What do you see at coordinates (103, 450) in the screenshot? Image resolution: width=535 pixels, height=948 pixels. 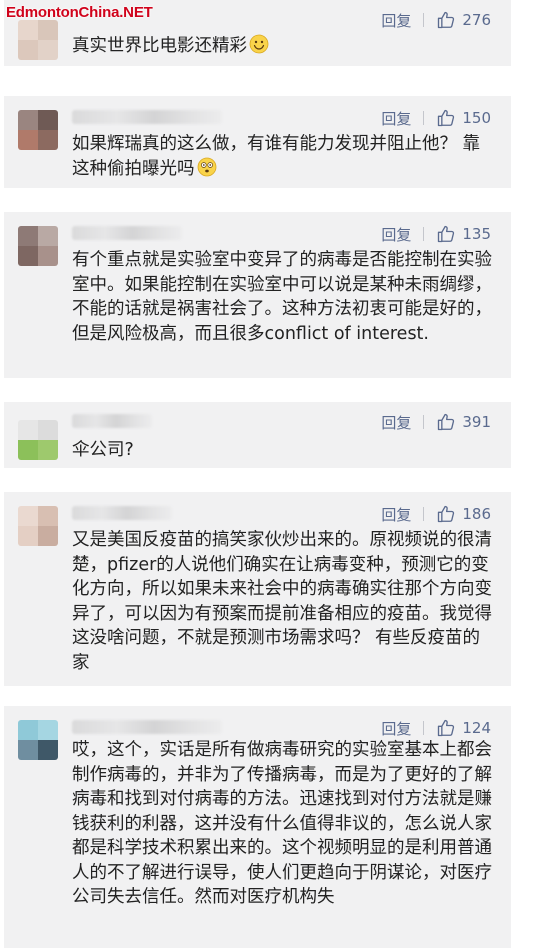 I see `comment-text: 伞公司?` at bounding box center [103, 450].